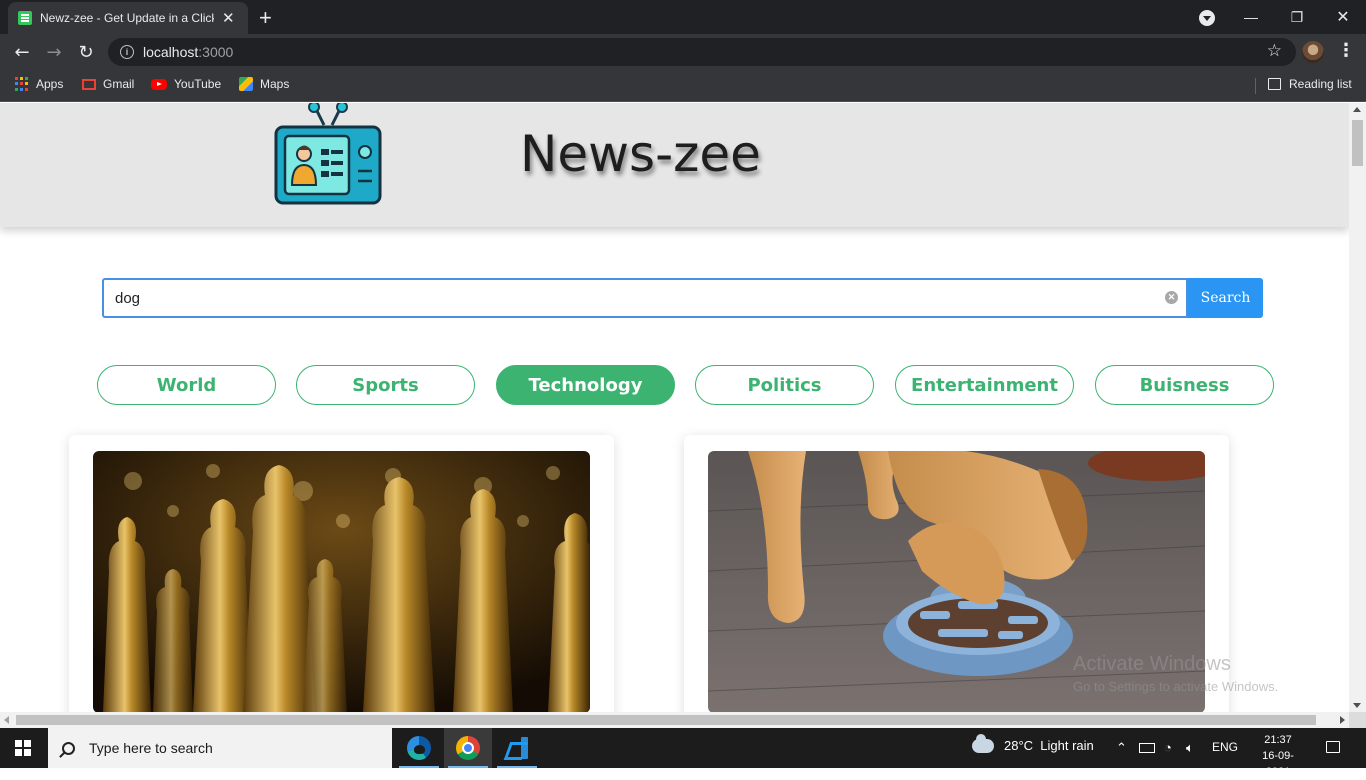 This screenshot has width=1366, height=780. What do you see at coordinates (1357, 705) in the screenshot?
I see `scroll-down-arrow-icon` at bounding box center [1357, 705].